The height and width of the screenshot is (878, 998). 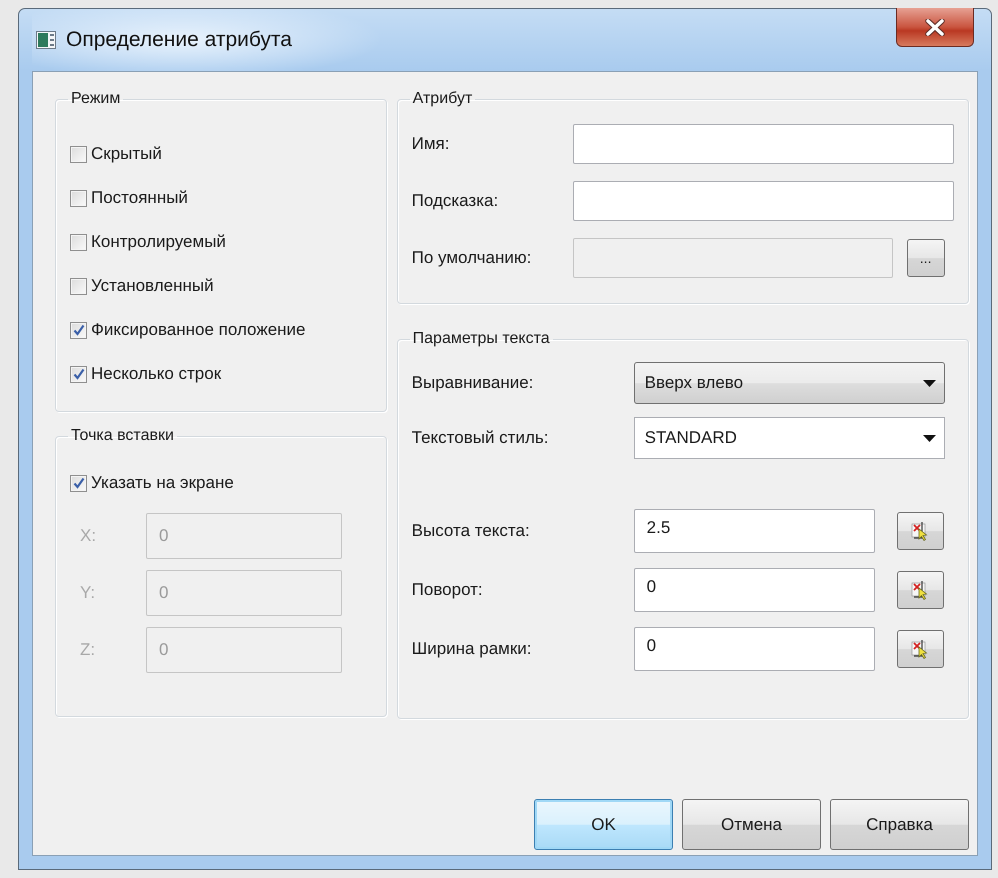 What do you see at coordinates (179, 40) in the screenshot?
I see `window-title: Определение атрибута` at bounding box center [179, 40].